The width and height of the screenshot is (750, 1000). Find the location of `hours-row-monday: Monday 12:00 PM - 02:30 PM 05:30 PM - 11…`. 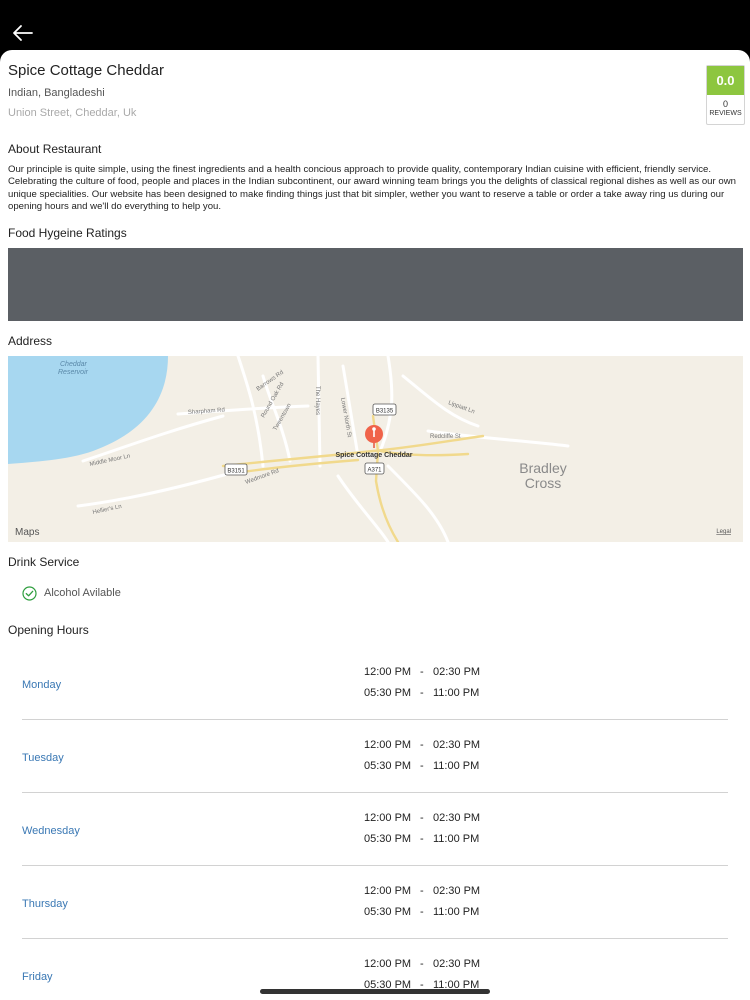

hours-row-monday: Monday 12:00 PM - 02:30 PM 05:30 PM - 11… is located at coordinates (375, 683).